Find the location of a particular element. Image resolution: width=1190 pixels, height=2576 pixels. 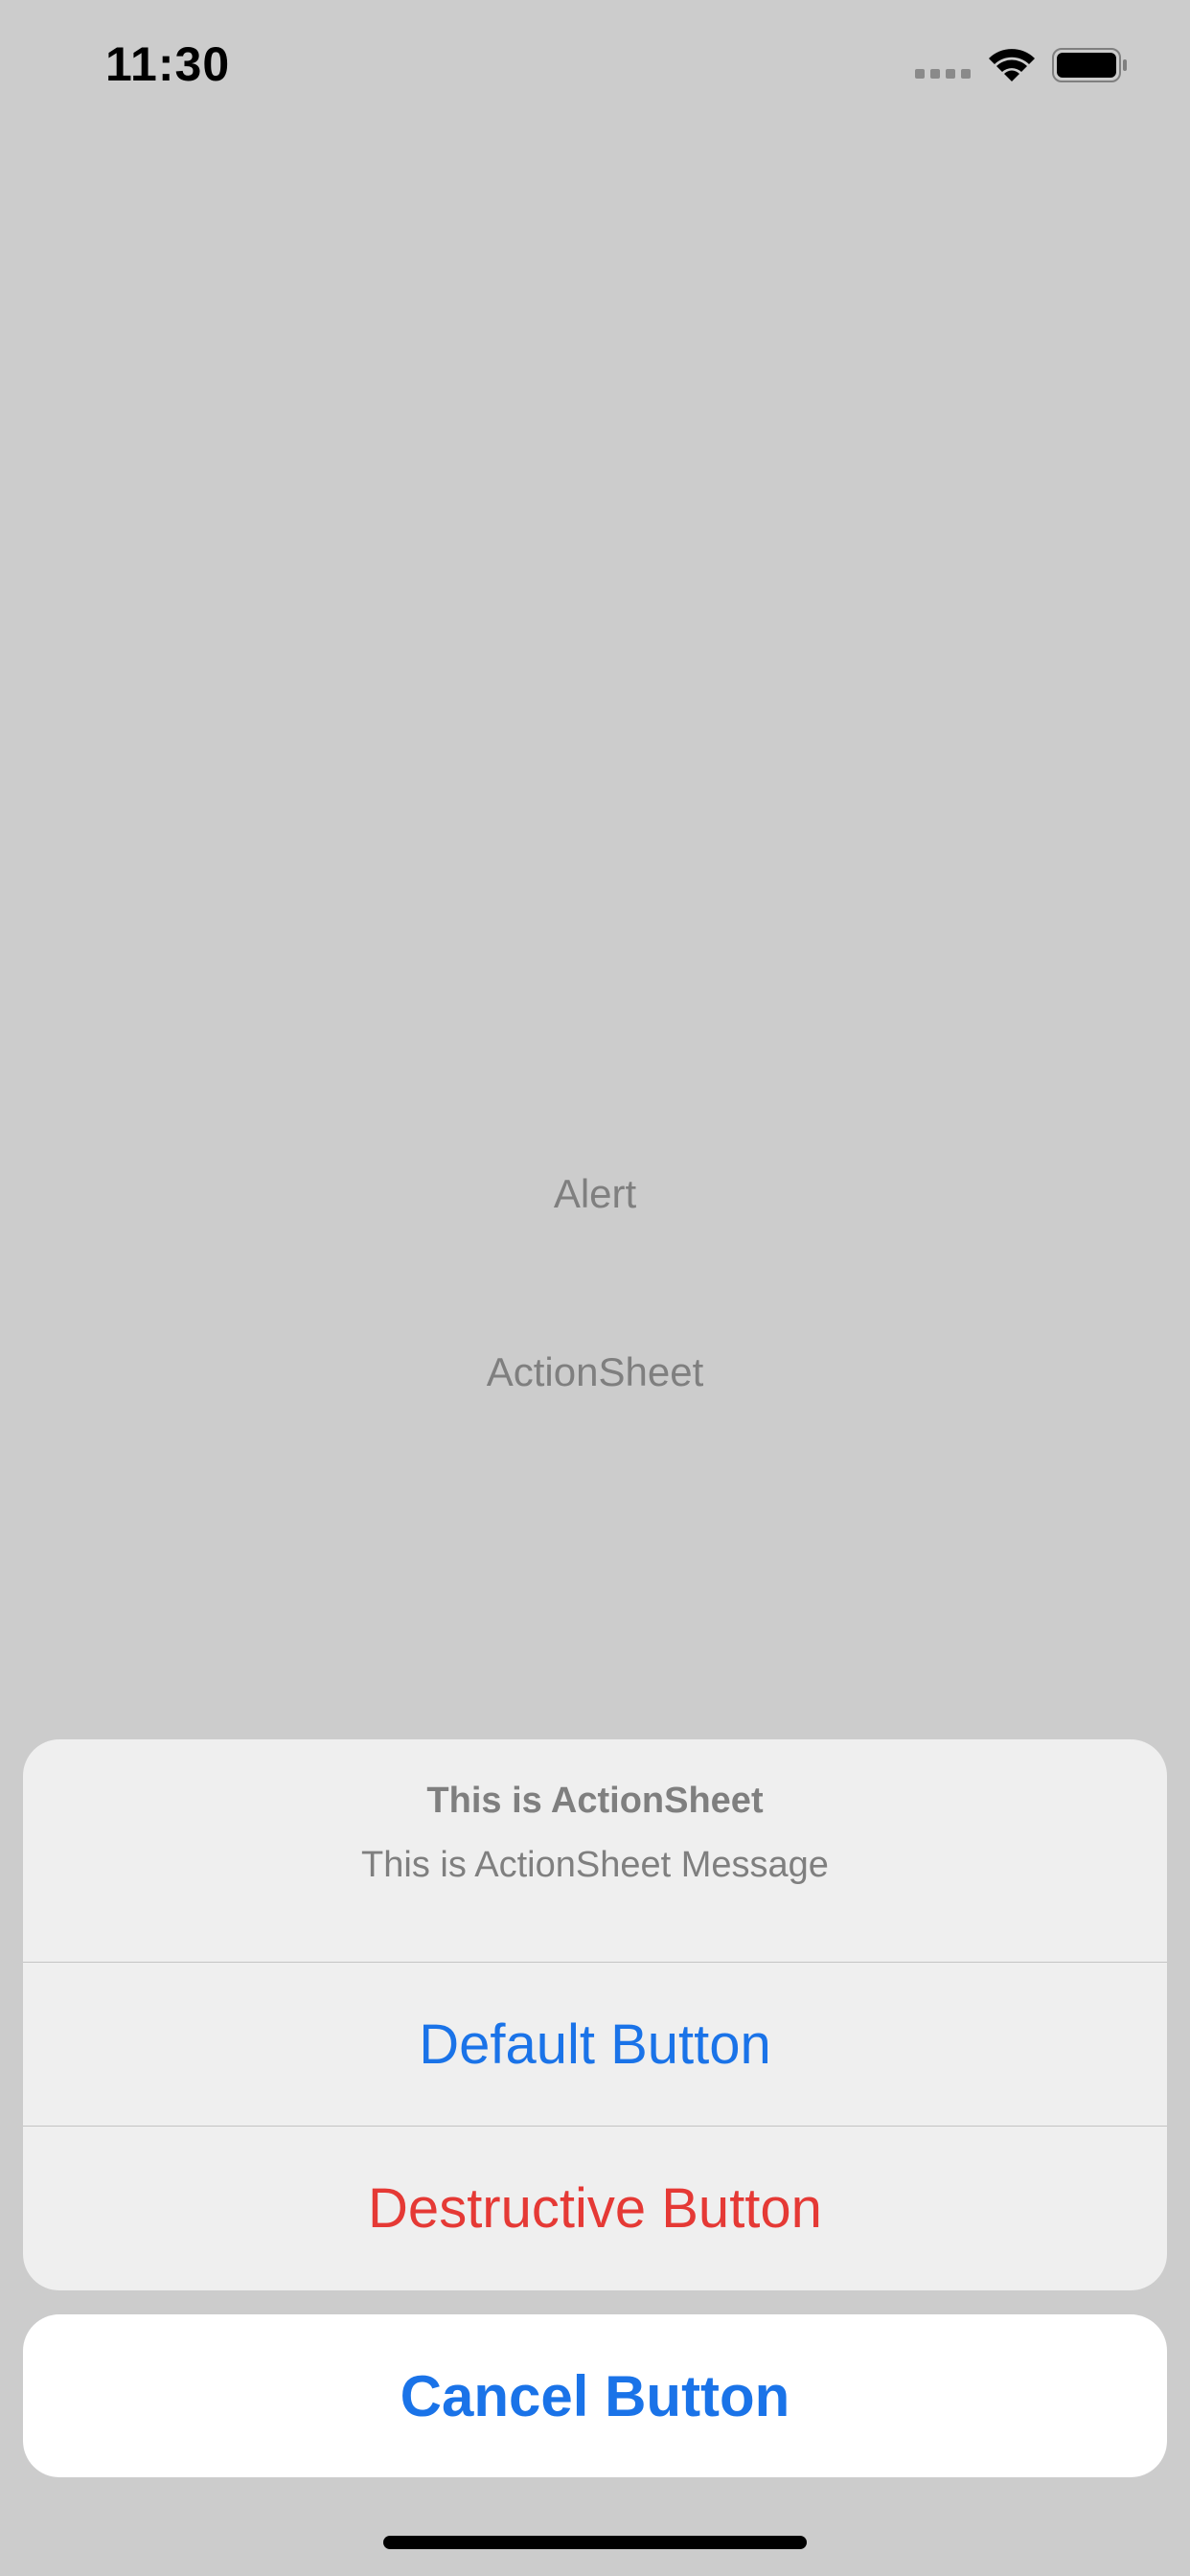

status-time: 11:30 is located at coordinates (168, 64).